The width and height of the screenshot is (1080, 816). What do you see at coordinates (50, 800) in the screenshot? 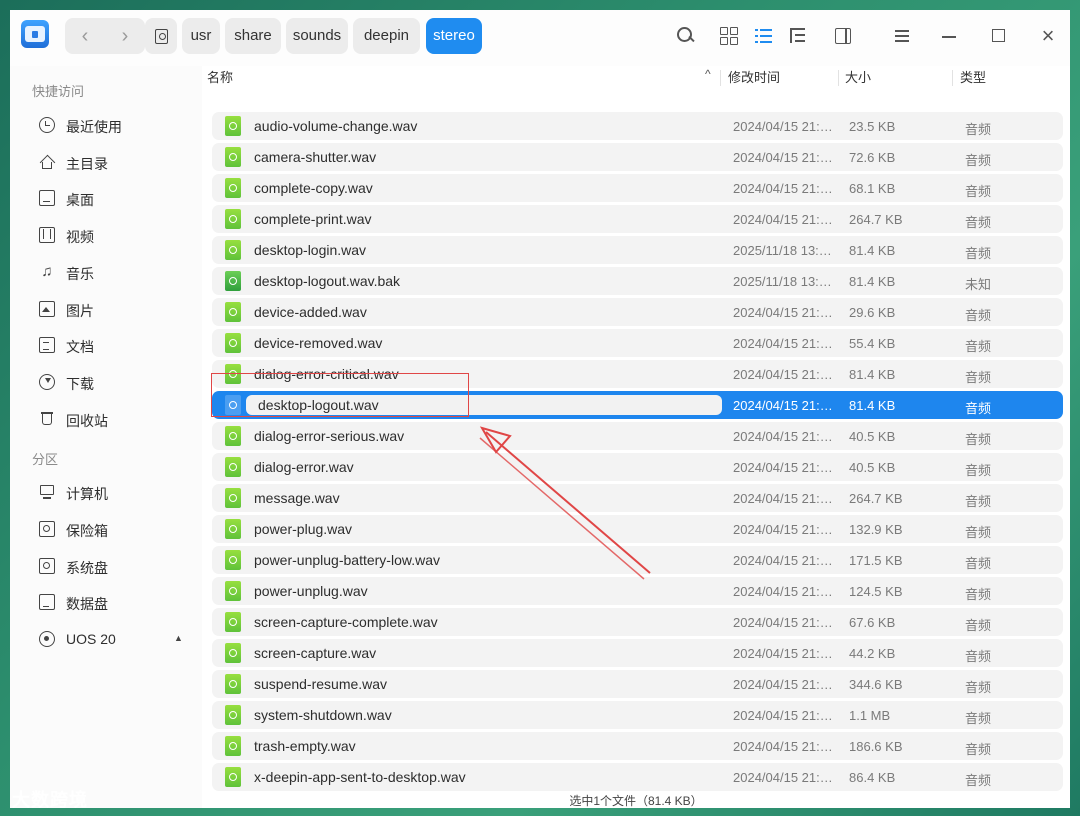
I see `watermark: 大数跨境` at bounding box center [50, 800].